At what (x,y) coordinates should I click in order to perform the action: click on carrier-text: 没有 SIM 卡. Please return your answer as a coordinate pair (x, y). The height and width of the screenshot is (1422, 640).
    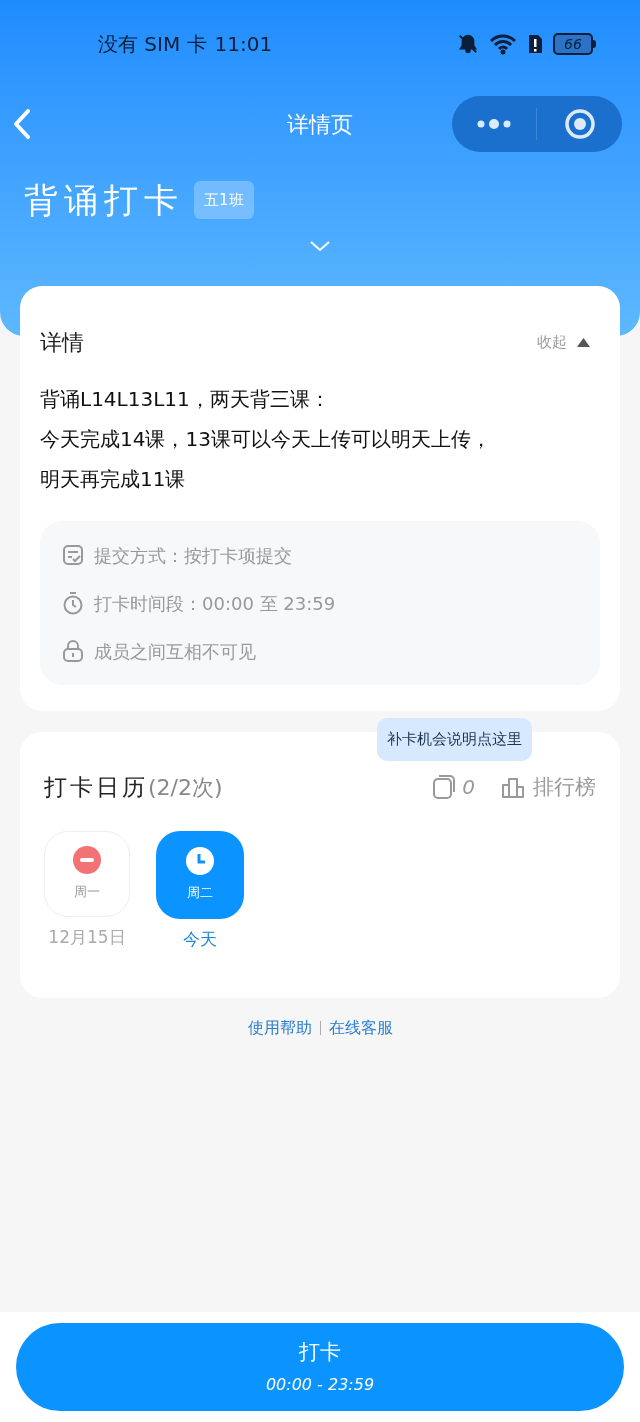
    Looking at the image, I should click on (152, 44).